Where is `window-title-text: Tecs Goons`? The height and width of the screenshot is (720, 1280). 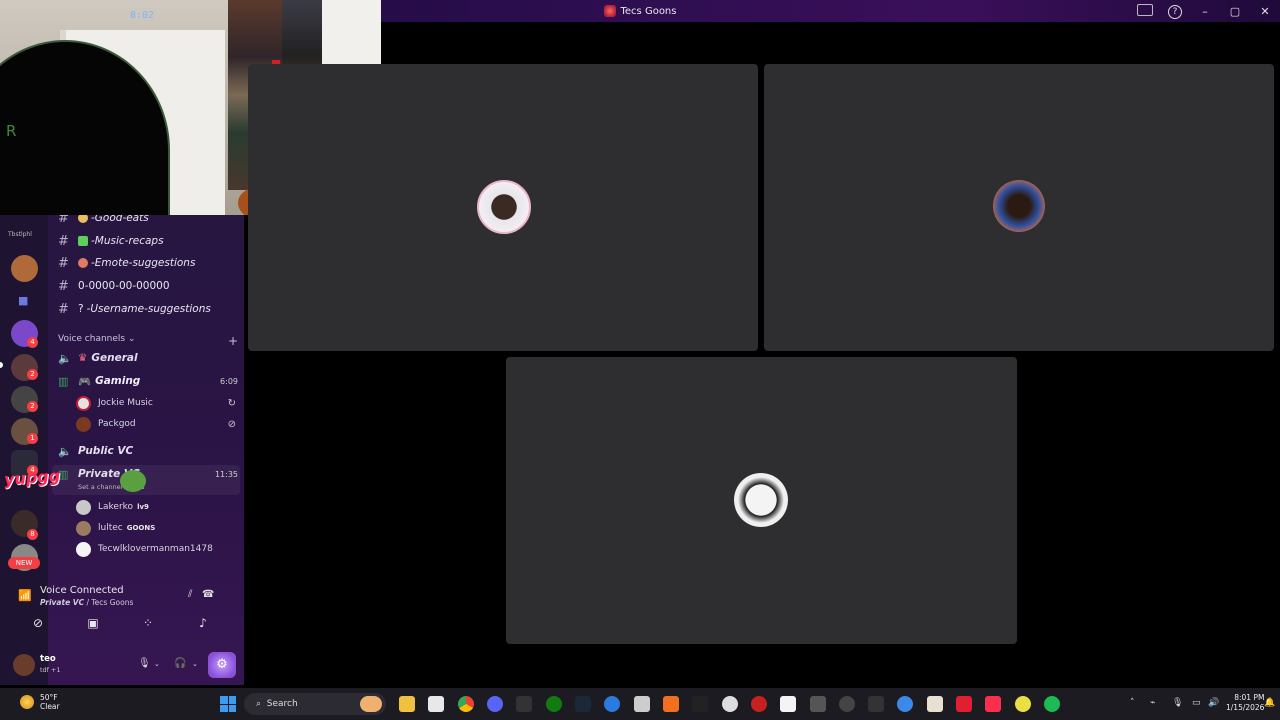 window-title-text: Tecs Goons is located at coordinates (648, 11).